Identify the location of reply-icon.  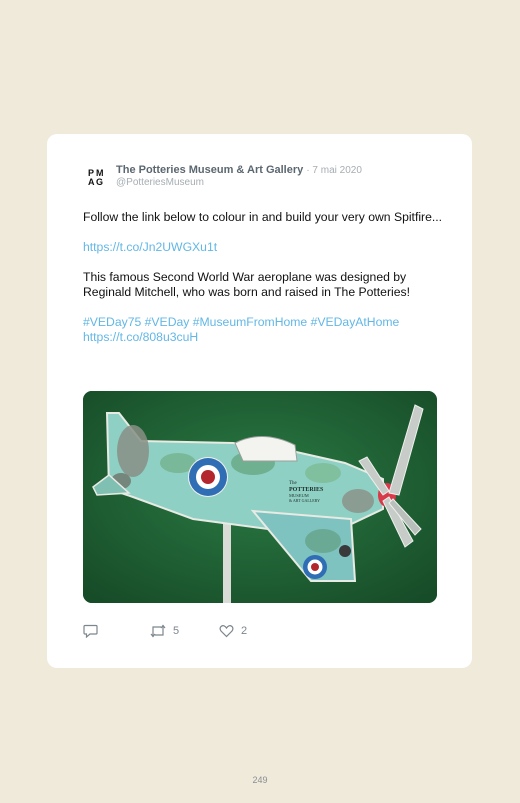
(90, 631).